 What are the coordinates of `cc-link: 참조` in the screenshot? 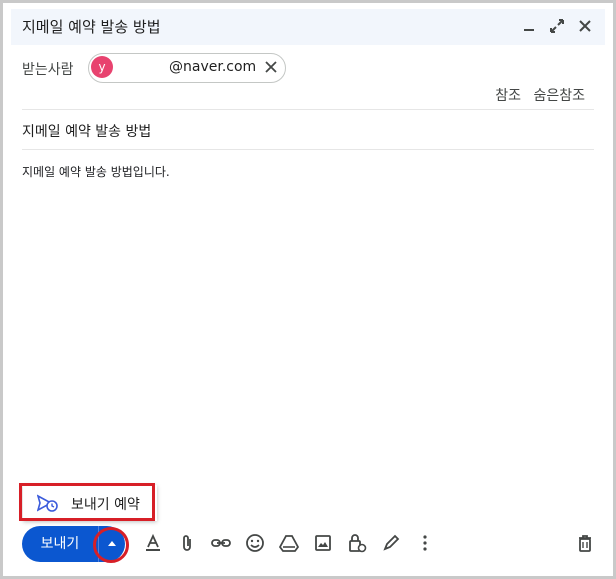 It's located at (508, 96).